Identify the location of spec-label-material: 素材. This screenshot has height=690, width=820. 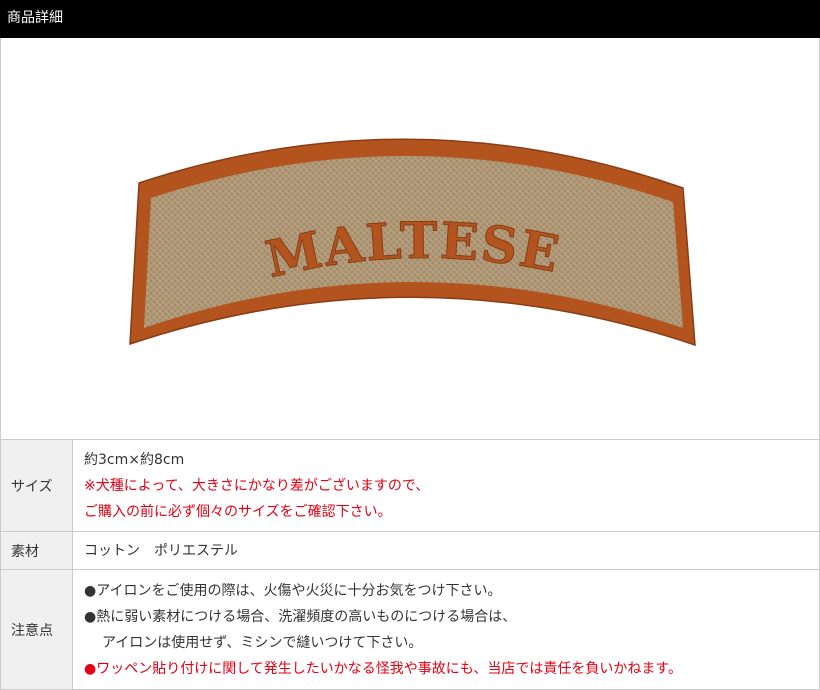
(36, 550).